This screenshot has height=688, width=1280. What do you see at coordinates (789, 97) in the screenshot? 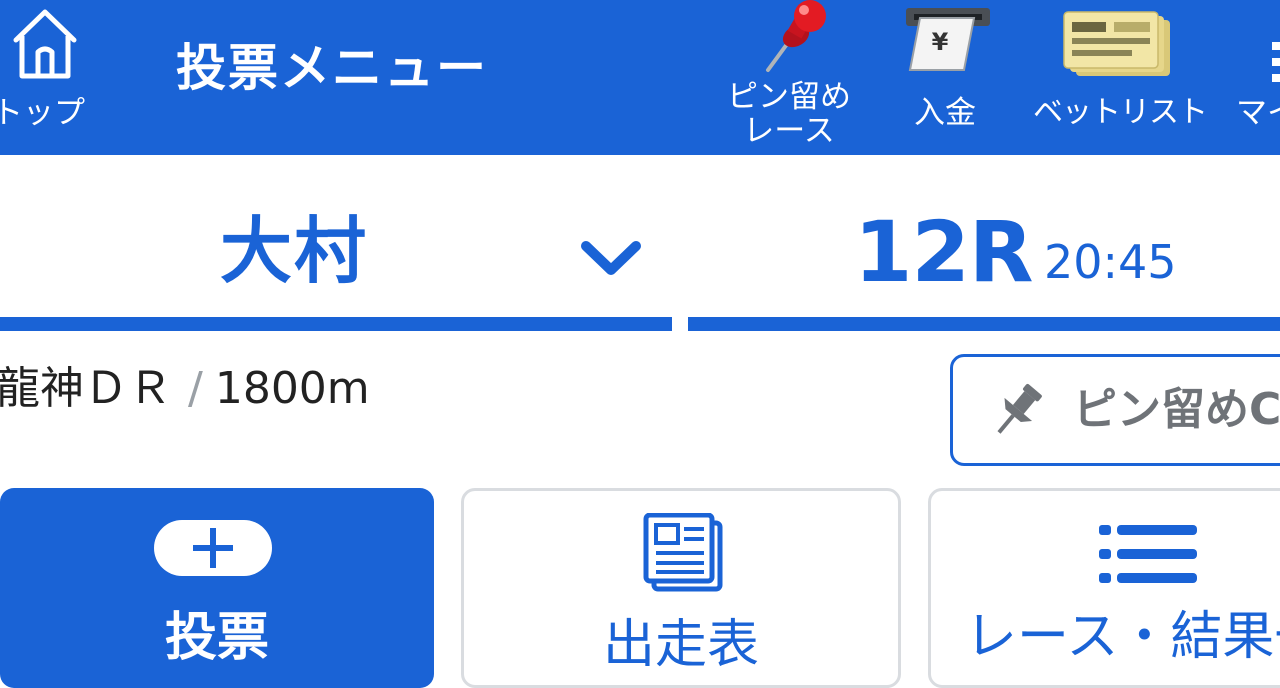
I see `nav-pinned-races-label-line1: ピン留め` at bounding box center [789, 97].